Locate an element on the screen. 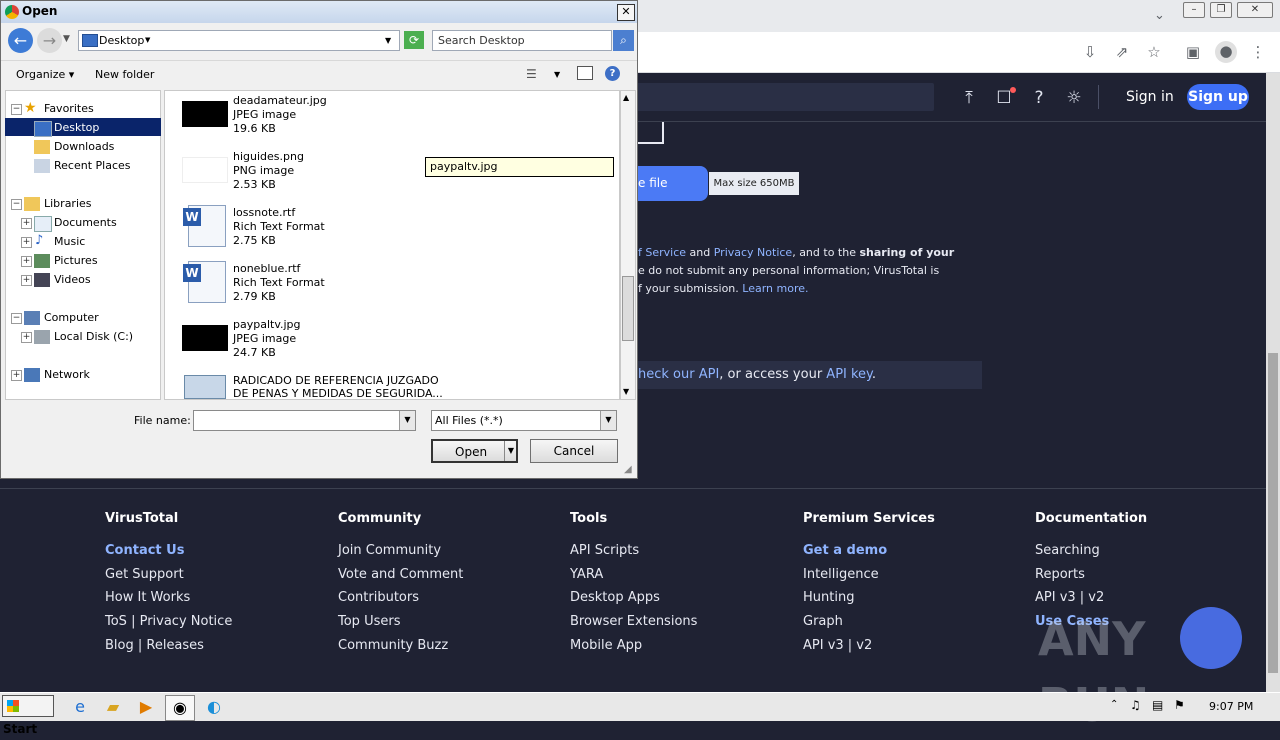 The height and width of the screenshot is (740, 1280). upload-icon: ⤒ is located at coordinates (969, 98).